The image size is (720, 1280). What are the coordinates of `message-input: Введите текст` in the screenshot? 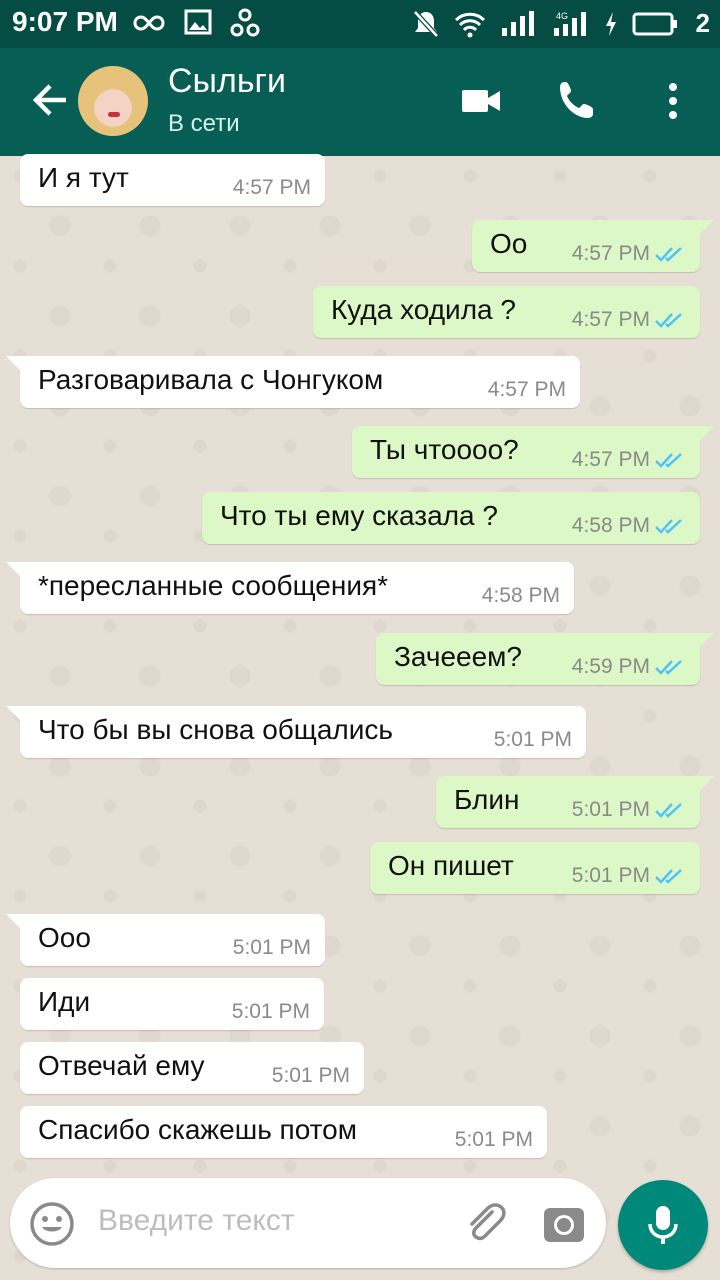 It's located at (196, 1221).